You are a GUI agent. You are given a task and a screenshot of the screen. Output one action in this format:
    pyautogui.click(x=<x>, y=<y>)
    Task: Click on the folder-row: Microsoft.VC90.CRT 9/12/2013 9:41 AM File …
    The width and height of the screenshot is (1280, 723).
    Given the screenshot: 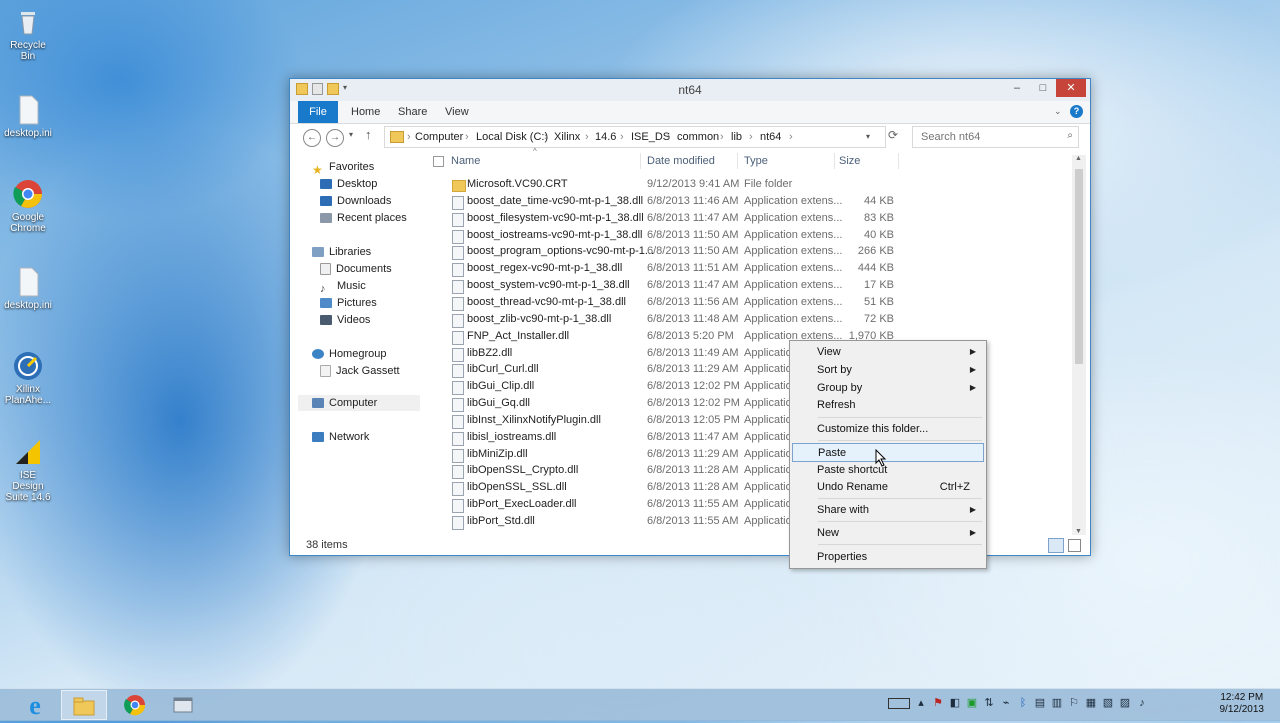 What is the action you would take?
    pyautogui.click(x=668, y=184)
    